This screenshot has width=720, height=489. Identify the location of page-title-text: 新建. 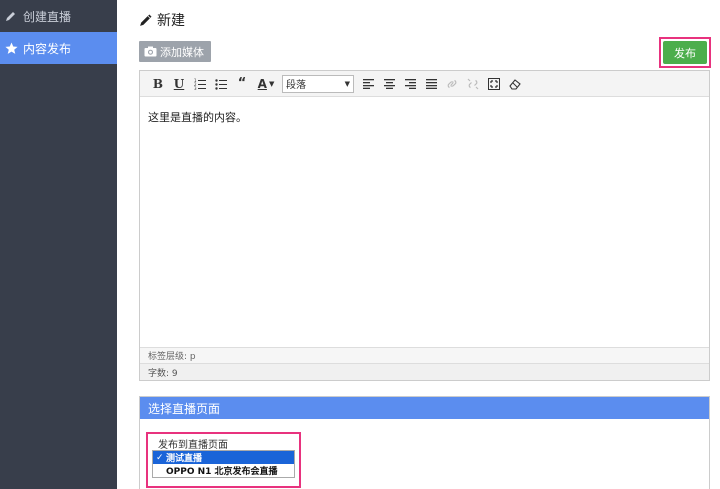
(171, 21).